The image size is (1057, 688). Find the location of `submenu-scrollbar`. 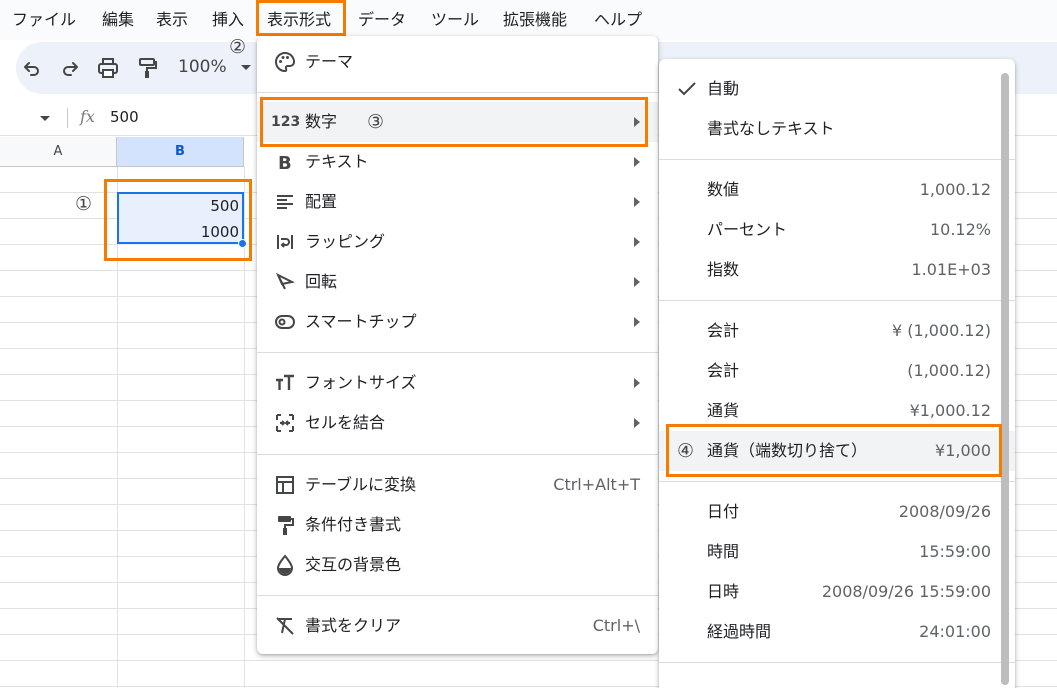

submenu-scrollbar is located at coordinates (1005, 379).